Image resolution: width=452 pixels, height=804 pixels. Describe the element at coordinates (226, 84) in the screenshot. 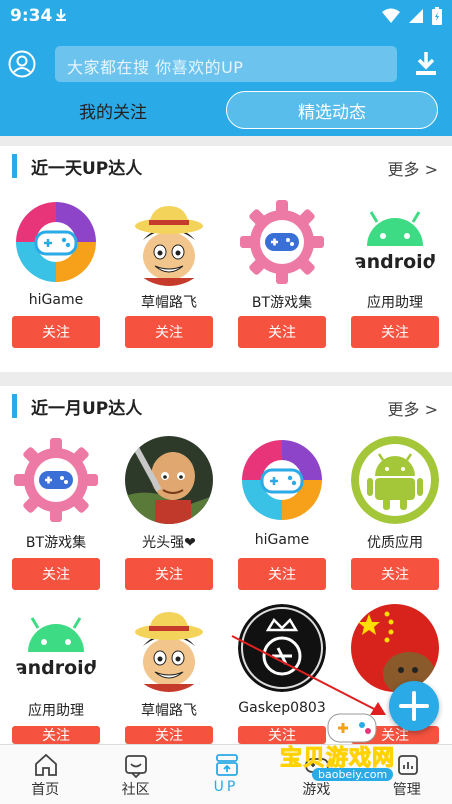

I see `app-header: 大家都在搜 你喜欢的UP 我的关注 精选动态` at that location.